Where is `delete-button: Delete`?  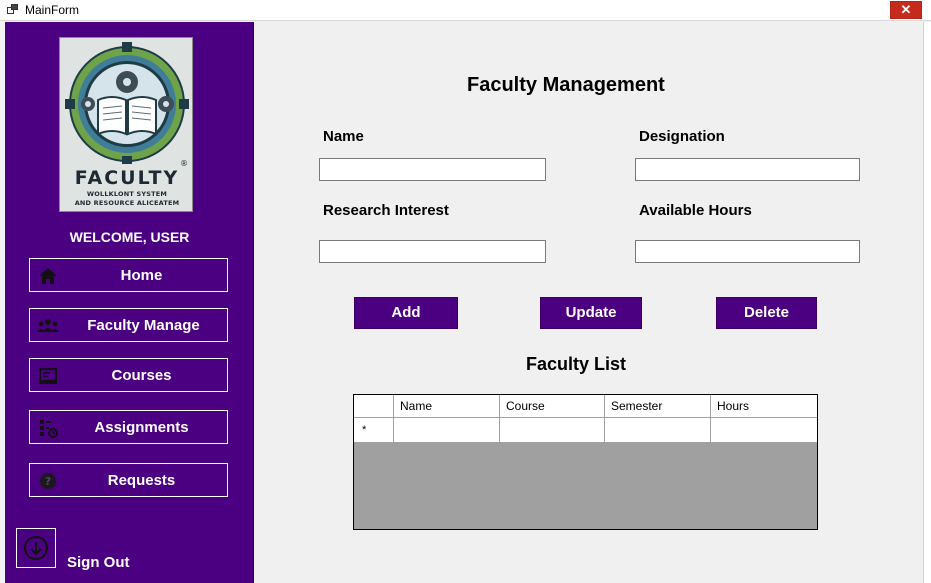
delete-button: Delete is located at coordinates (766, 313).